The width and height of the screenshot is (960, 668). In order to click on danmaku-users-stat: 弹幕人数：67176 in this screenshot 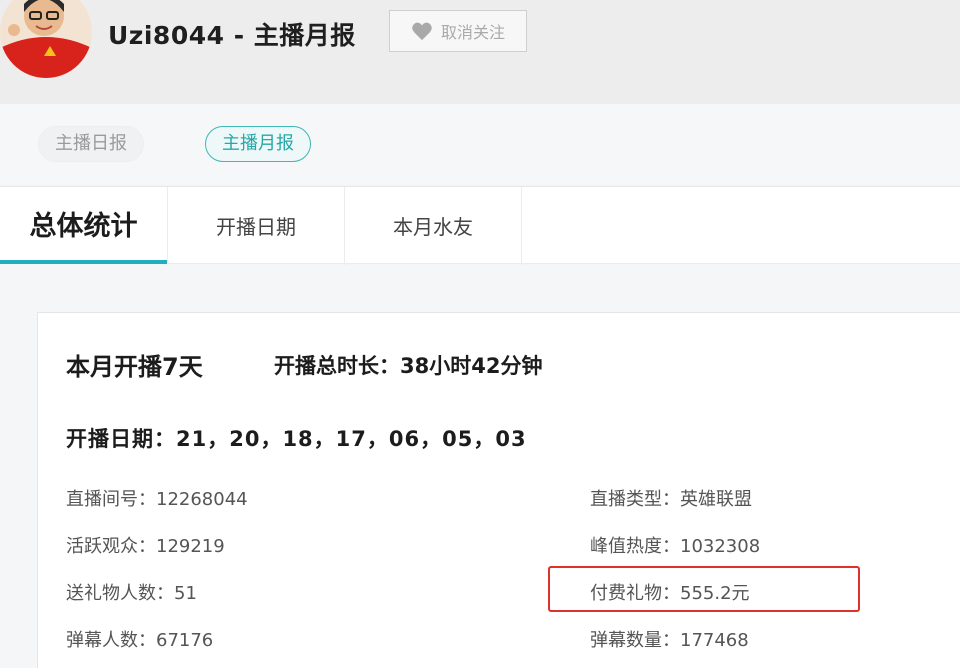, I will do `click(140, 640)`.